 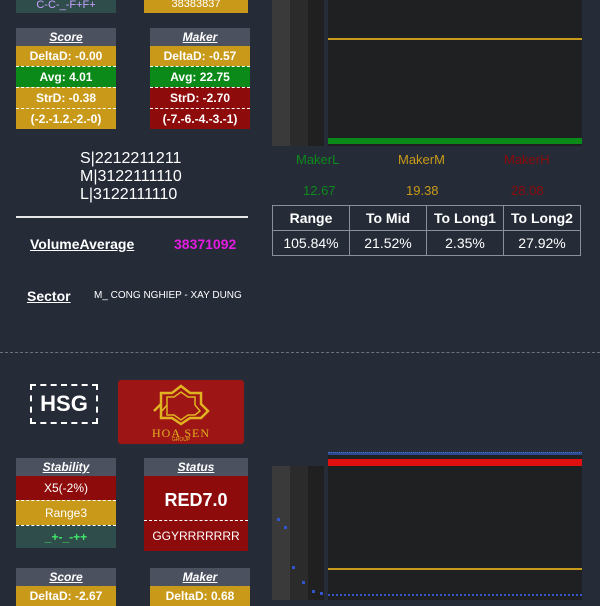 I want to click on maker-low-value: 12.67, so click(x=319, y=190).